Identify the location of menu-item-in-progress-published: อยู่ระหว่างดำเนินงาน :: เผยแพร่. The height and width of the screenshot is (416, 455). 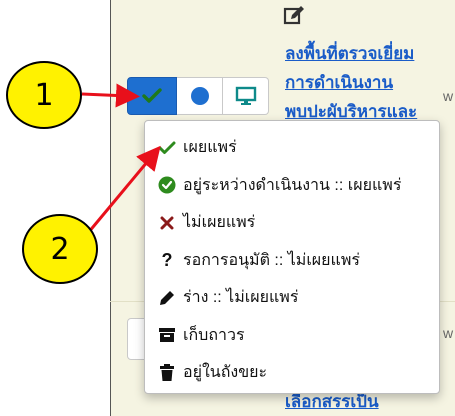
(292, 186).